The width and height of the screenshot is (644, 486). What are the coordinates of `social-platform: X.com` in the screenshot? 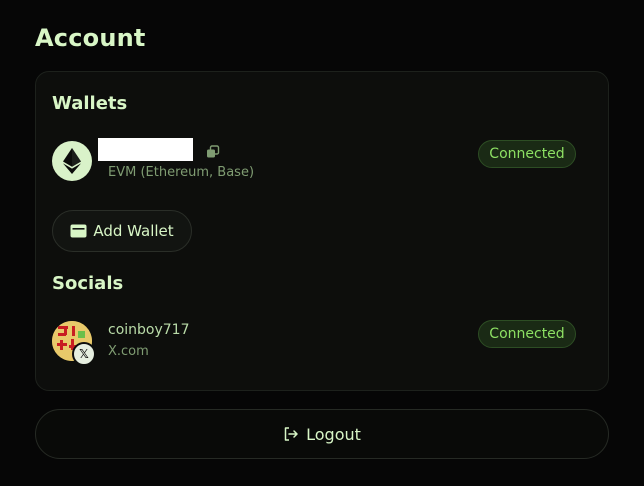 It's located at (128, 351).